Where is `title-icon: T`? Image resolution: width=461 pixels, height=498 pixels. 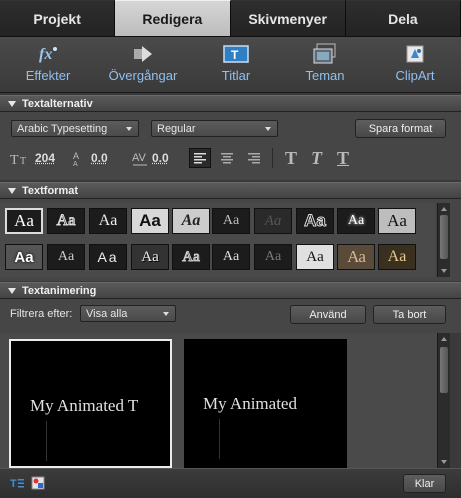 title-icon: T is located at coordinates (236, 54).